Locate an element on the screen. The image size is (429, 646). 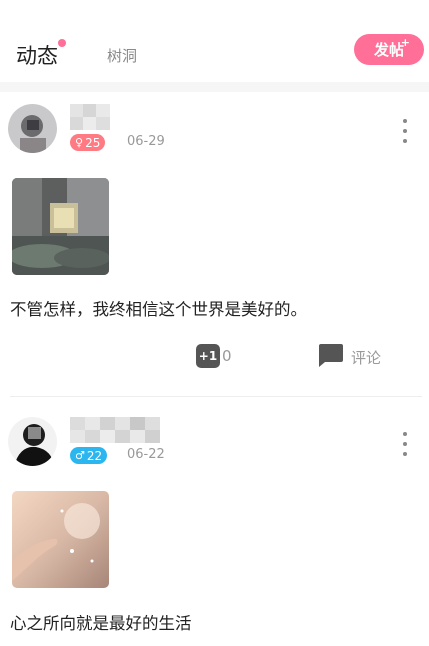
age-value: 25 is located at coordinates (93, 142).